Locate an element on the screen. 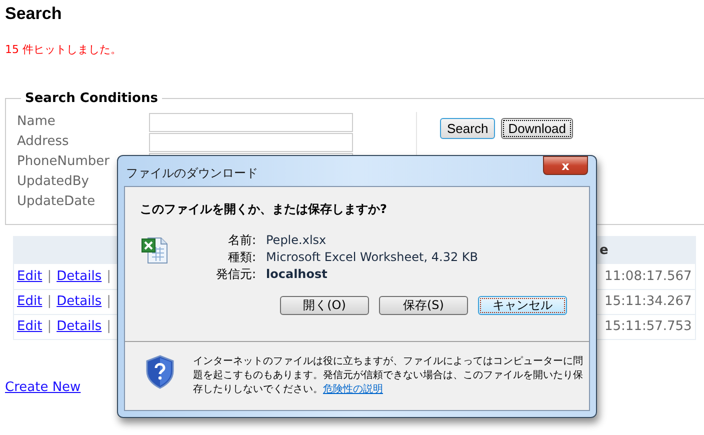  hit-message: 15 件ヒットしました。 is located at coordinates (63, 50).